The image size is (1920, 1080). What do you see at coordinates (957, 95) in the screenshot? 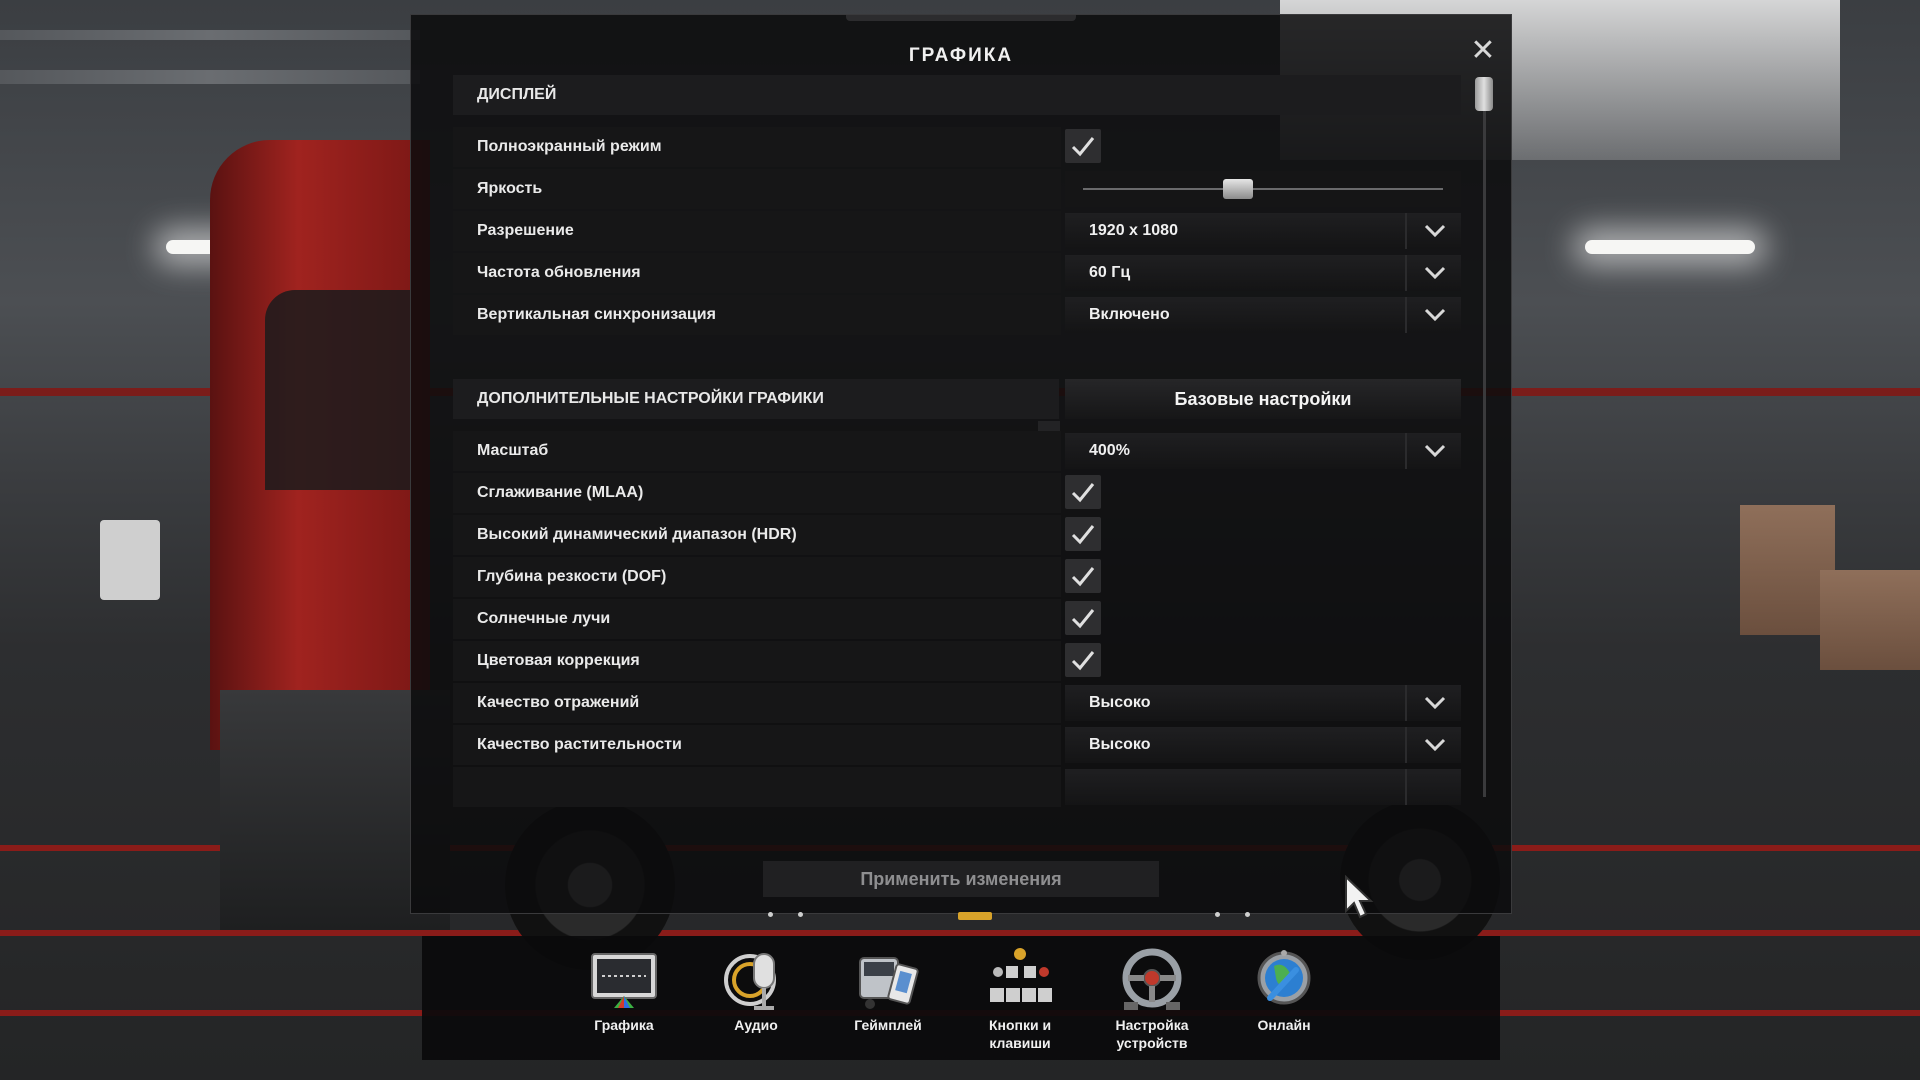
I see `section-display: ДИСПЛЕЙ` at bounding box center [957, 95].